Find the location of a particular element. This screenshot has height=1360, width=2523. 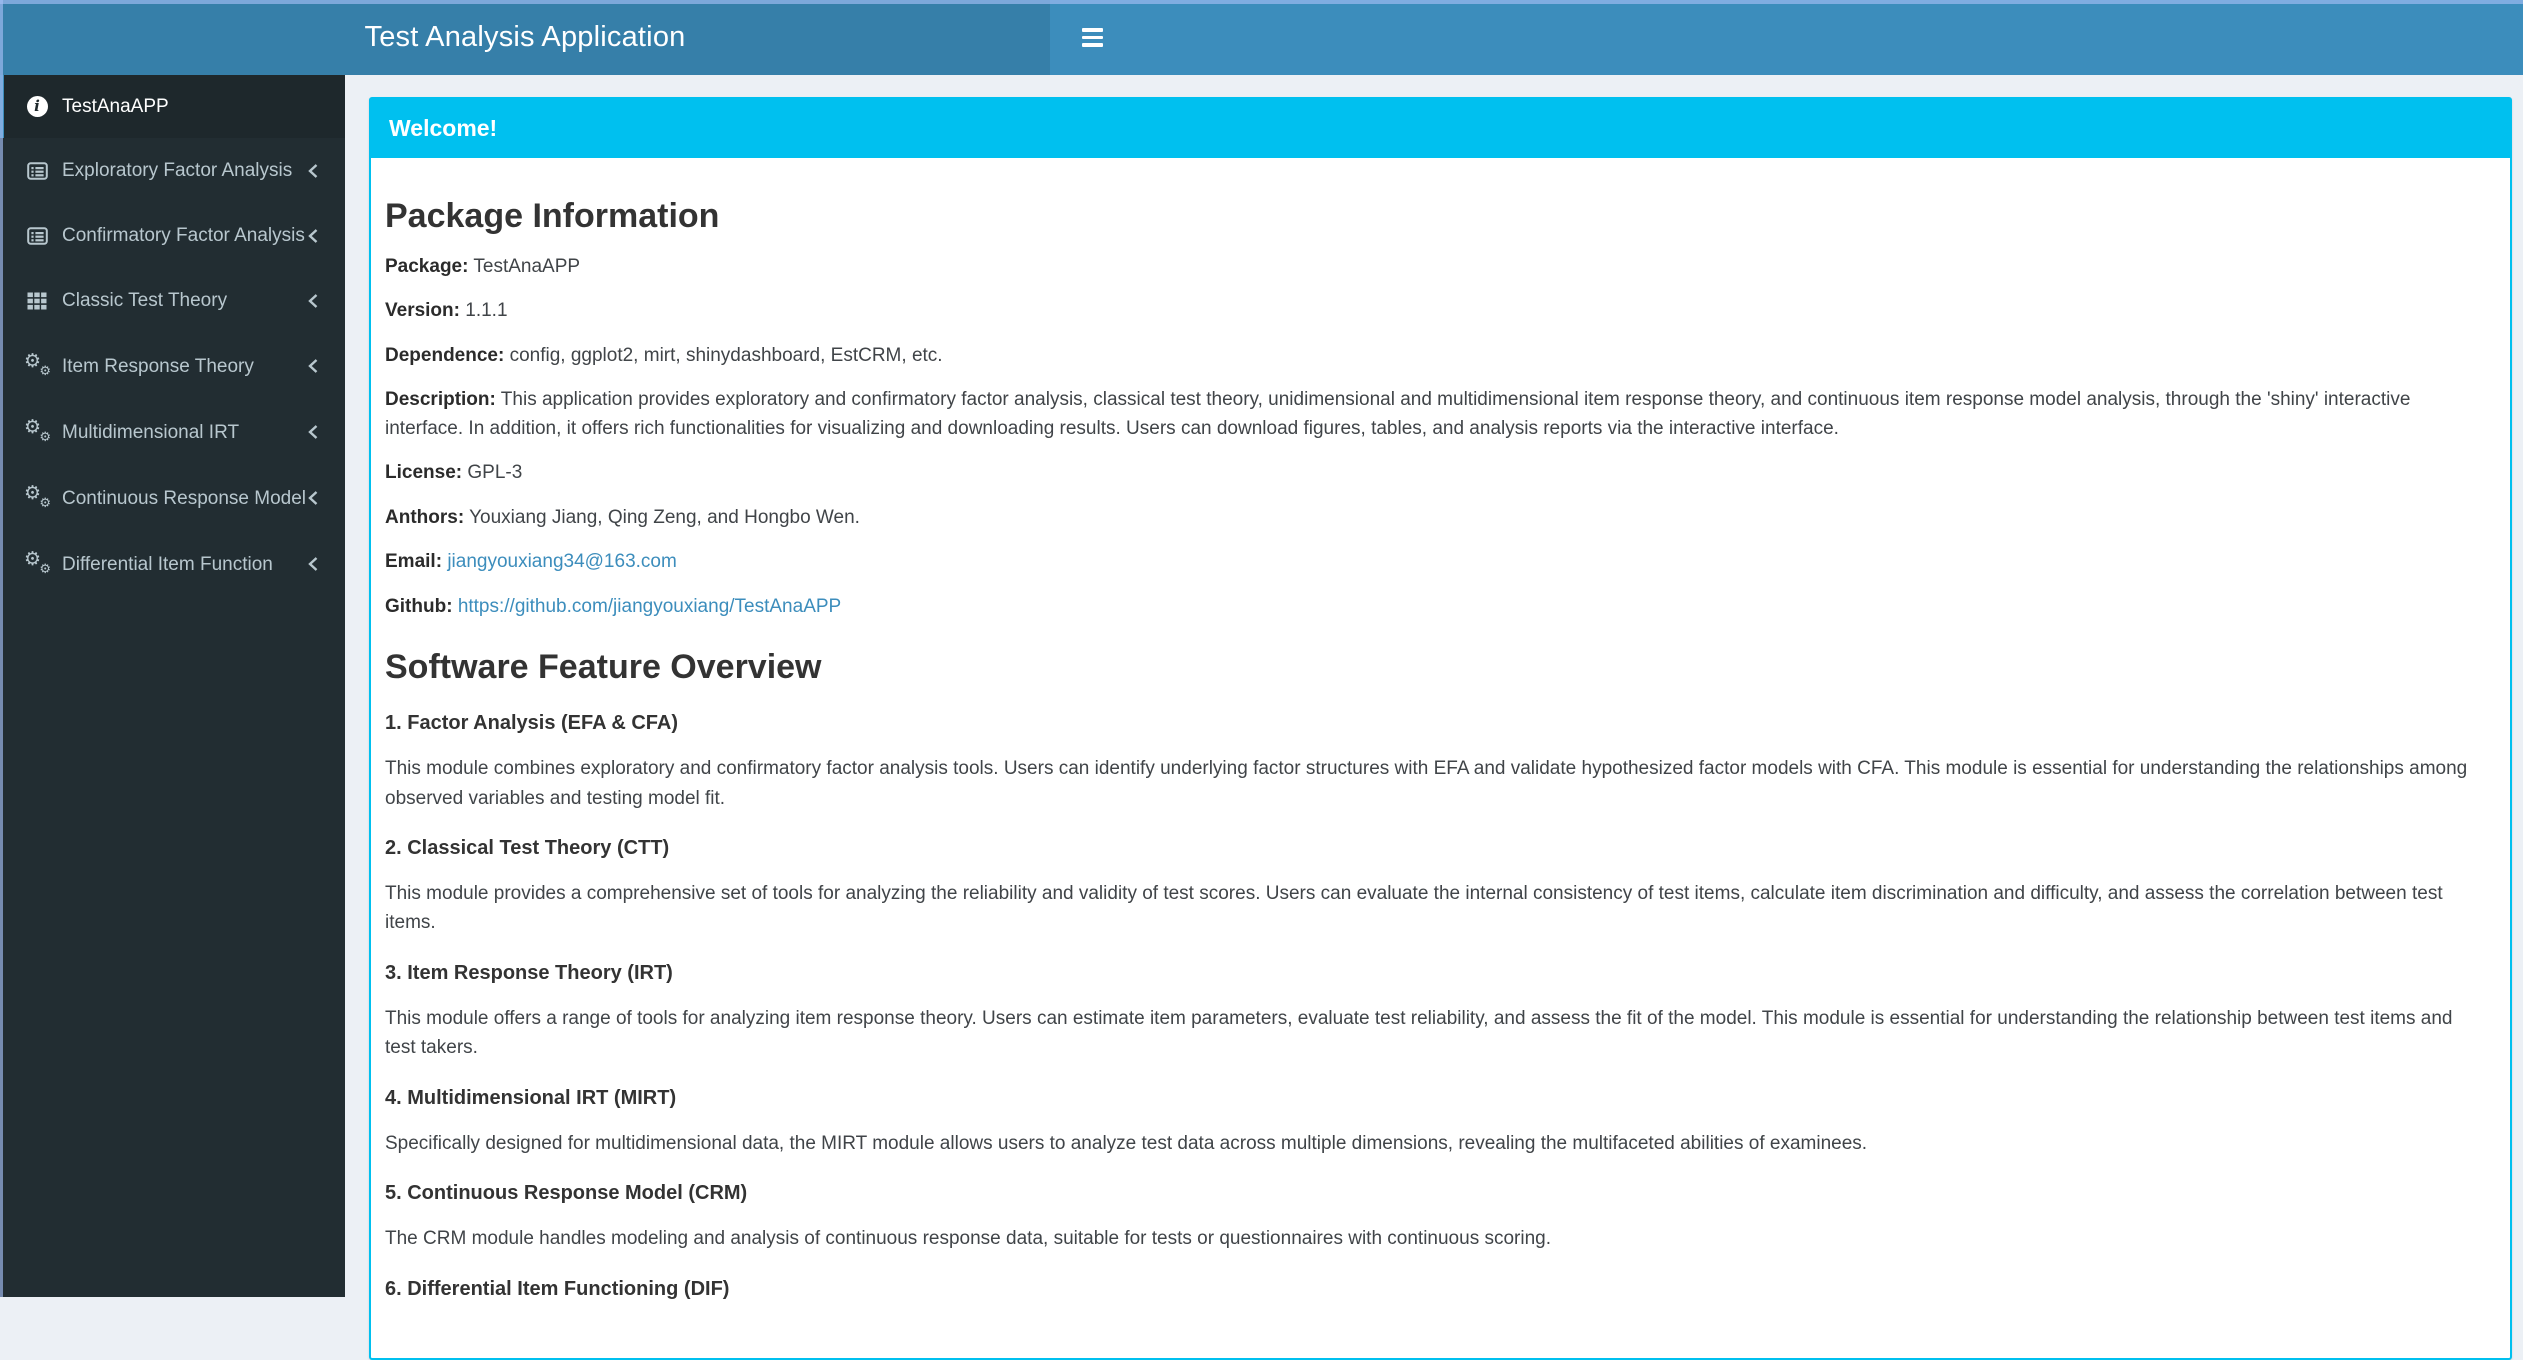

package-info-heading: Package Information is located at coordinates (552, 216).